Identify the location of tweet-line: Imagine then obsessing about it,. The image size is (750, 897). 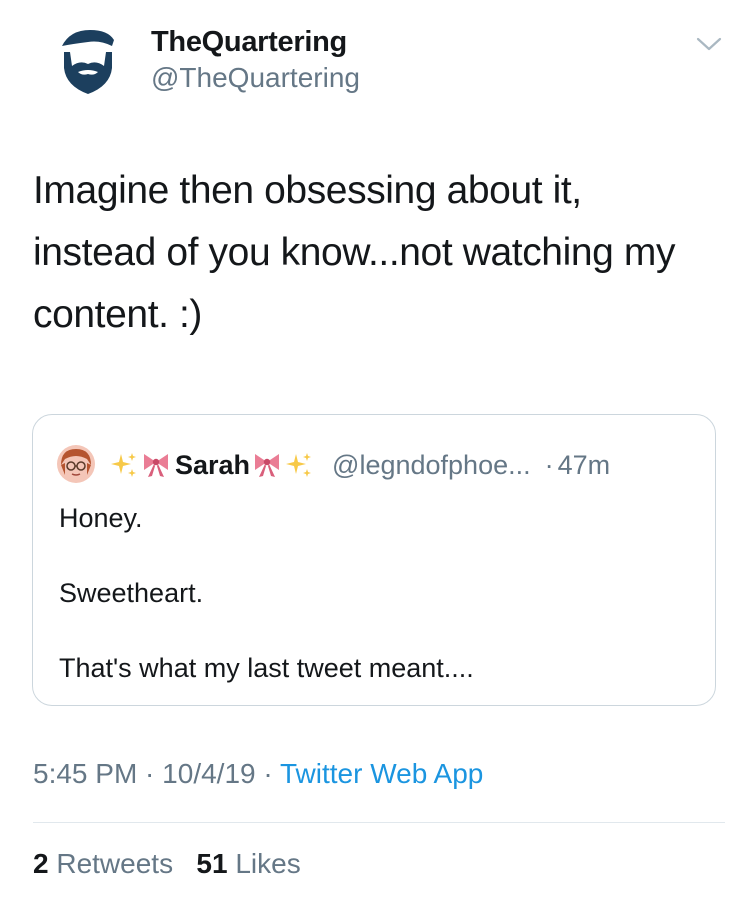
(307, 190).